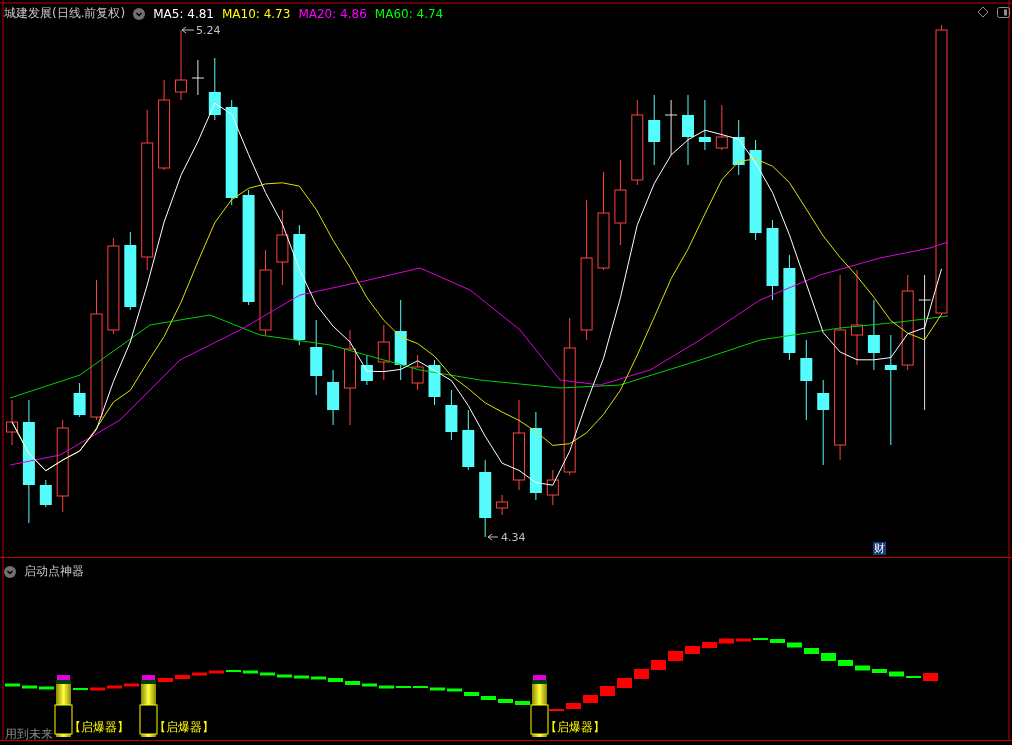 This screenshot has width=1012, height=745. I want to click on moving-average-value: MA10: 4.73, so click(256, 13).